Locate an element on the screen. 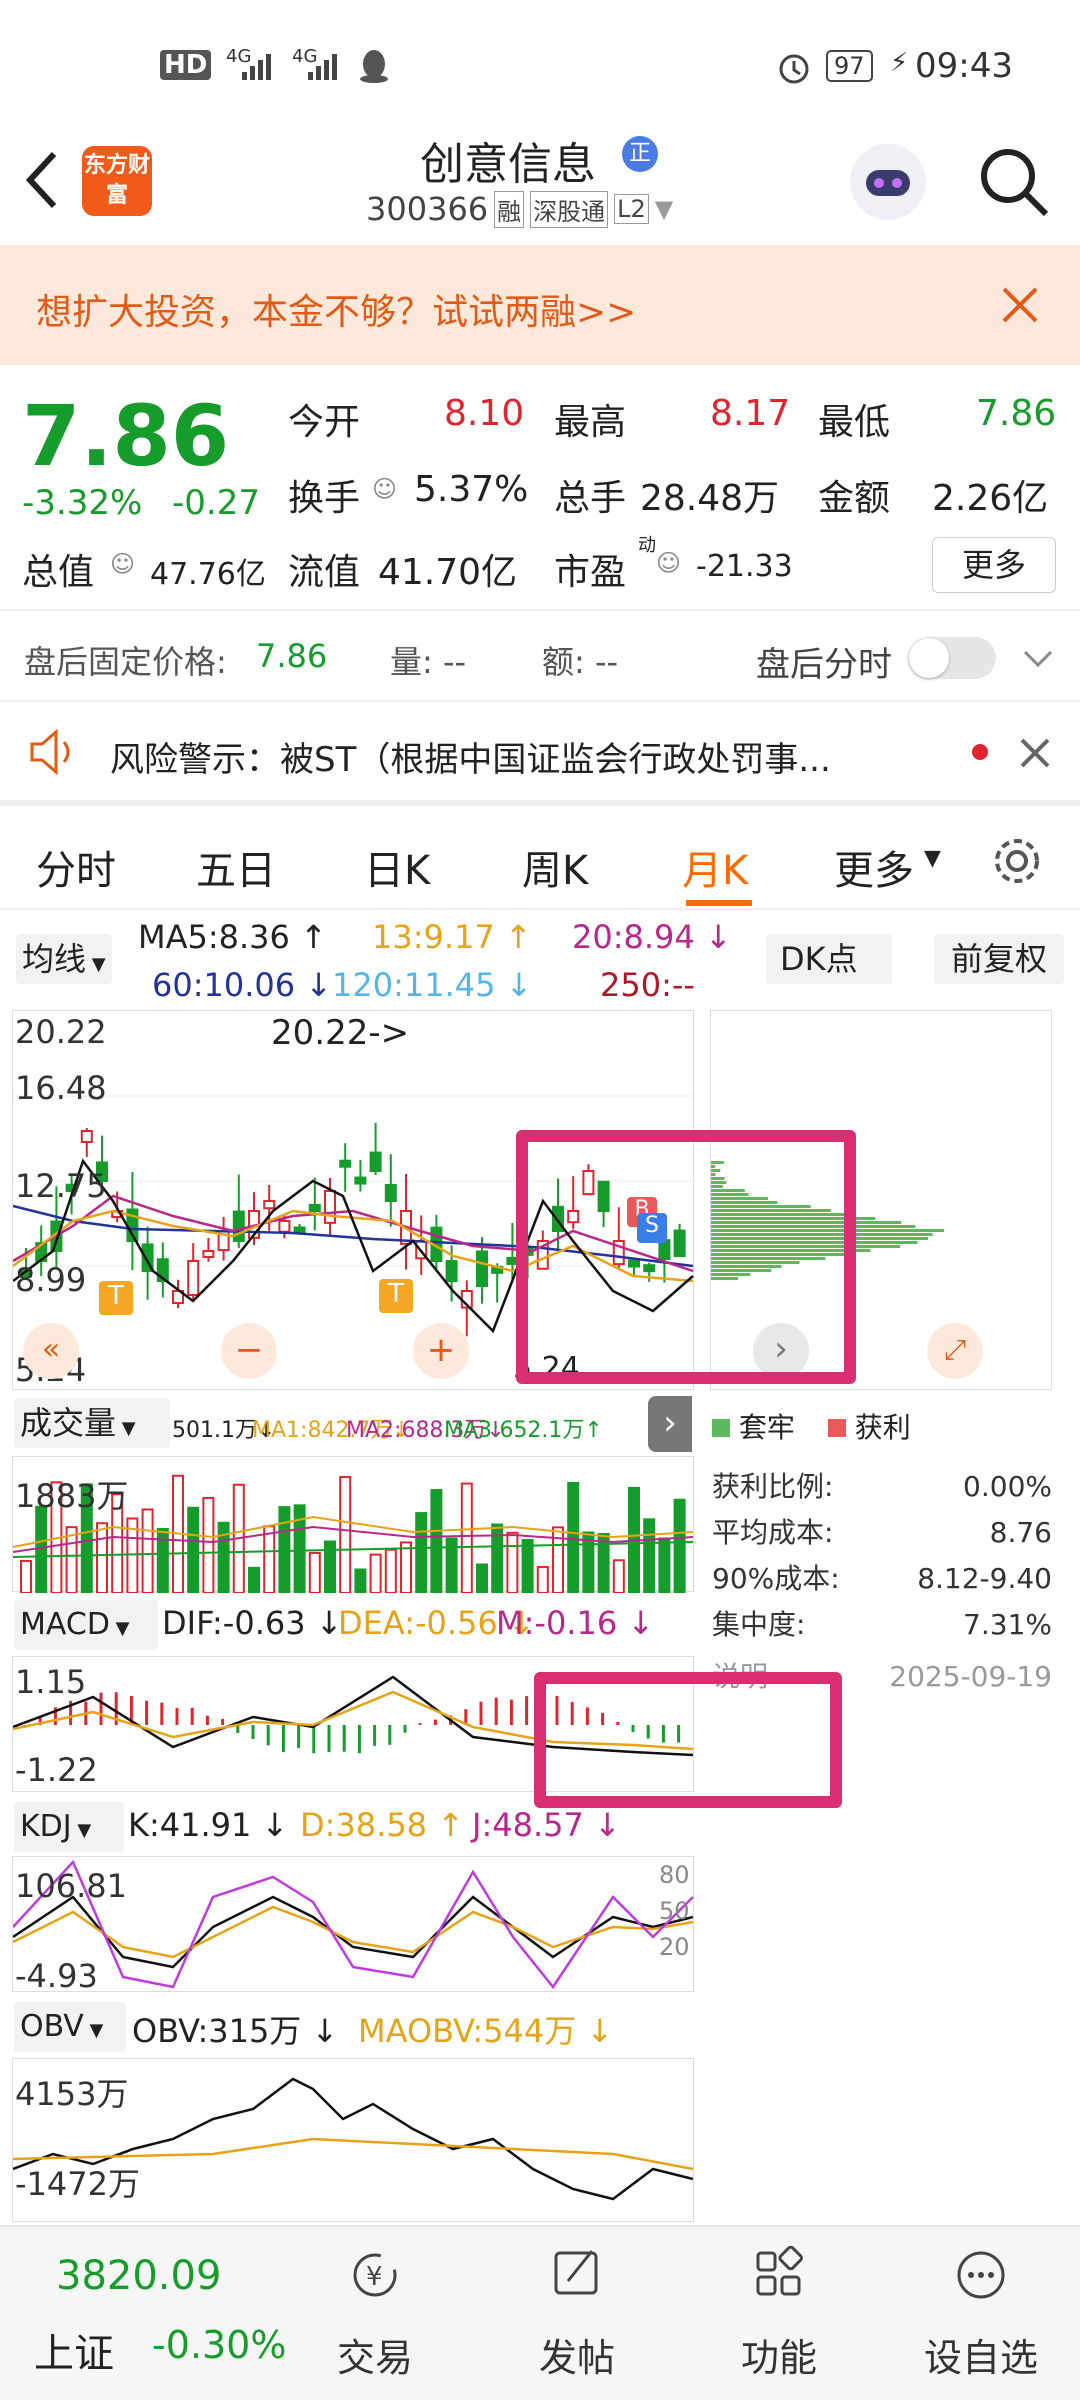 The height and width of the screenshot is (2402, 1080). tab-monthly-k: 月K is located at coordinates (715, 867).